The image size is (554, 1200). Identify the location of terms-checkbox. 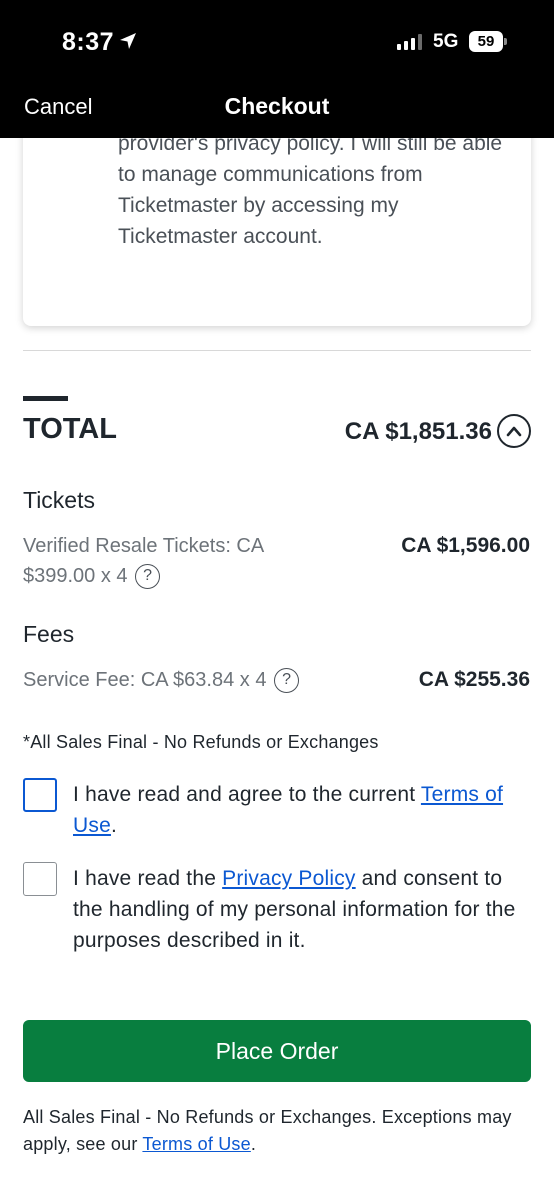
(40, 795).